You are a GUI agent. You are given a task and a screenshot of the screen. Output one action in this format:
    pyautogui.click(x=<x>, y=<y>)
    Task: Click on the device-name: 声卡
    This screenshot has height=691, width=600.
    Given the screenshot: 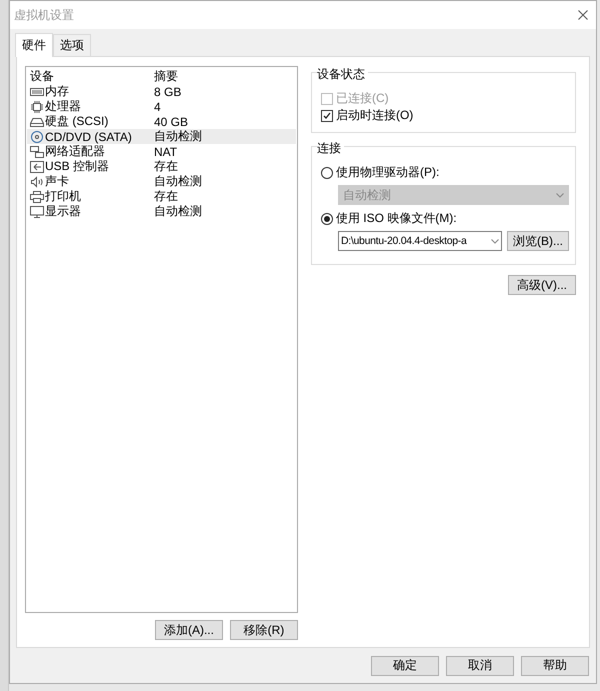 What is the action you would take?
    pyautogui.click(x=57, y=181)
    